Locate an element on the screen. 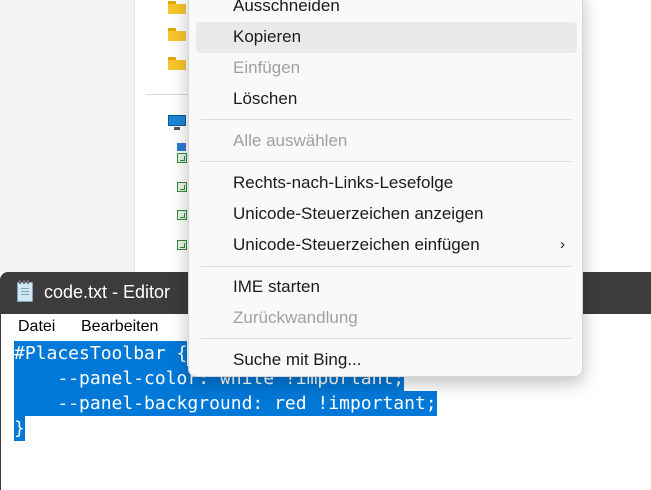 The width and height of the screenshot is (651, 490). drive-icon is located at coordinates (181, 147).